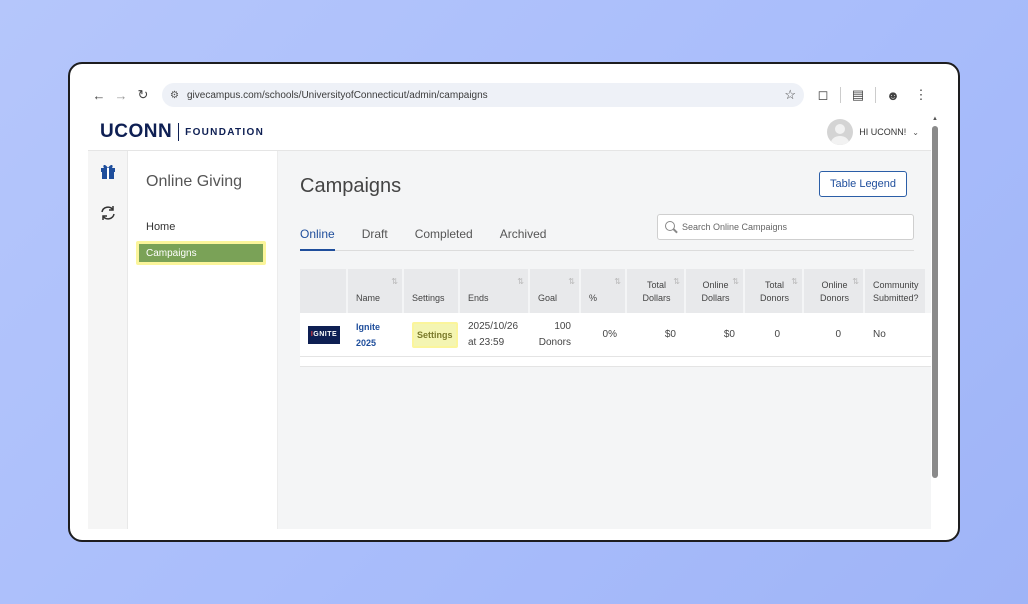 The width and height of the screenshot is (1028, 604). I want to click on chevron-down-icon: ⌄, so click(915, 132).